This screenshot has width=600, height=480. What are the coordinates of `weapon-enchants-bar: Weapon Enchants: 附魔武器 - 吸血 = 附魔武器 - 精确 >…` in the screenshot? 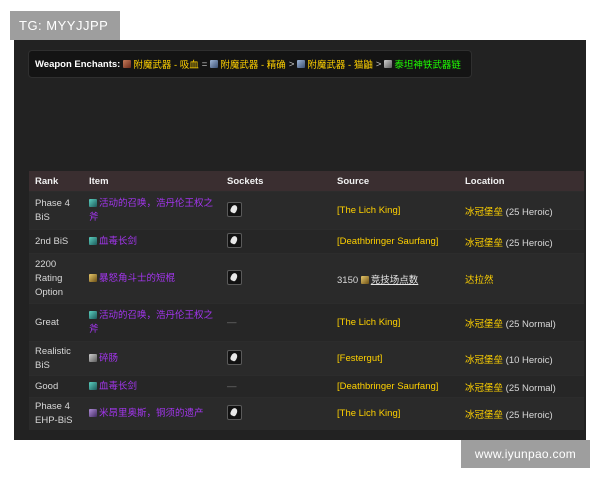 It's located at (250, 64).